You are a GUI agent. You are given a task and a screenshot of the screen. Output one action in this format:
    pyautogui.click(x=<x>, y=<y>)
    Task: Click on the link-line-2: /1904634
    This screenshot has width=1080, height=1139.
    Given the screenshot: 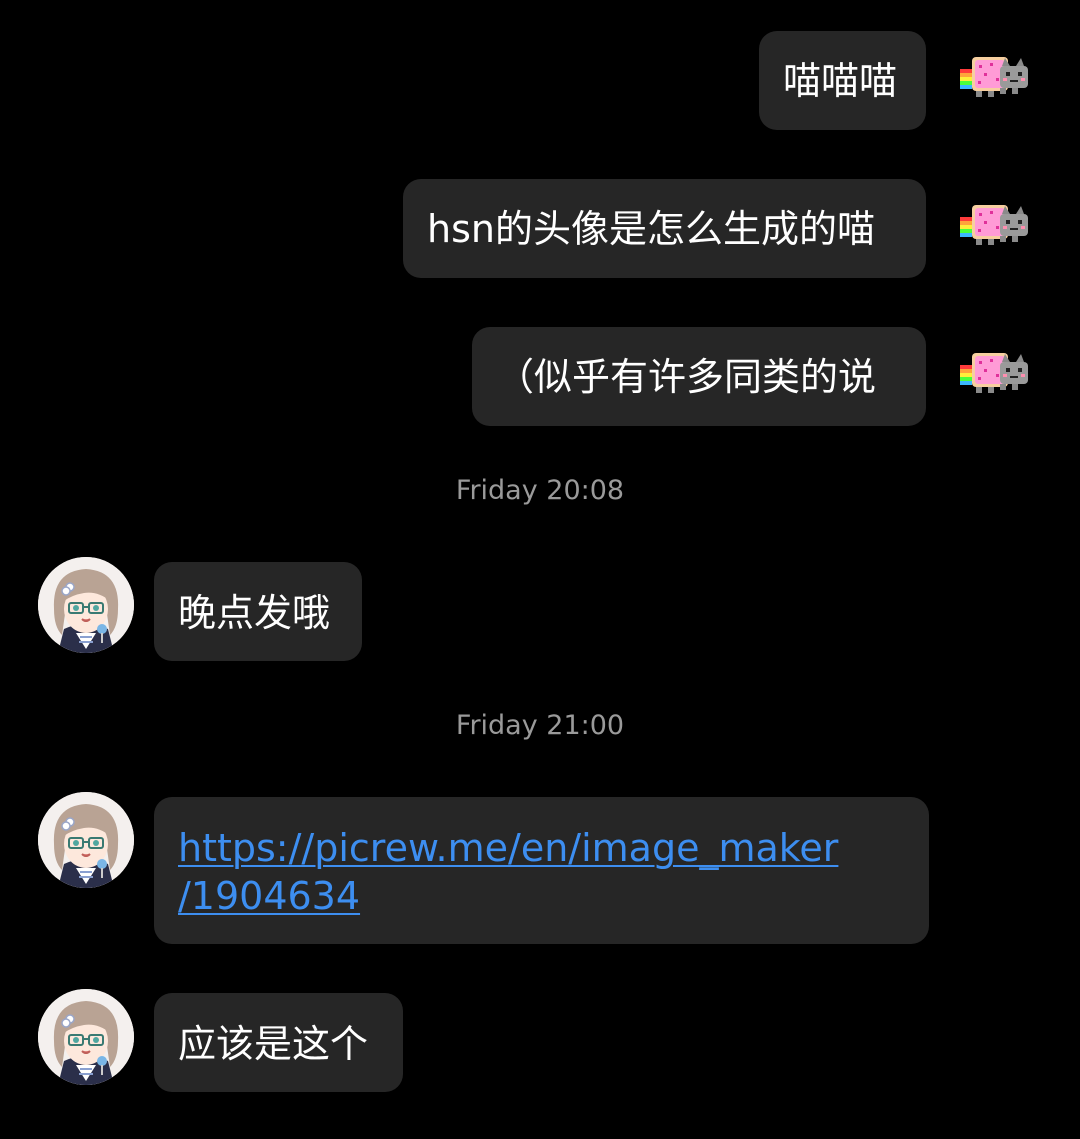 What is the action you would take?
    pyautogui.click(x=269, y=896)
    